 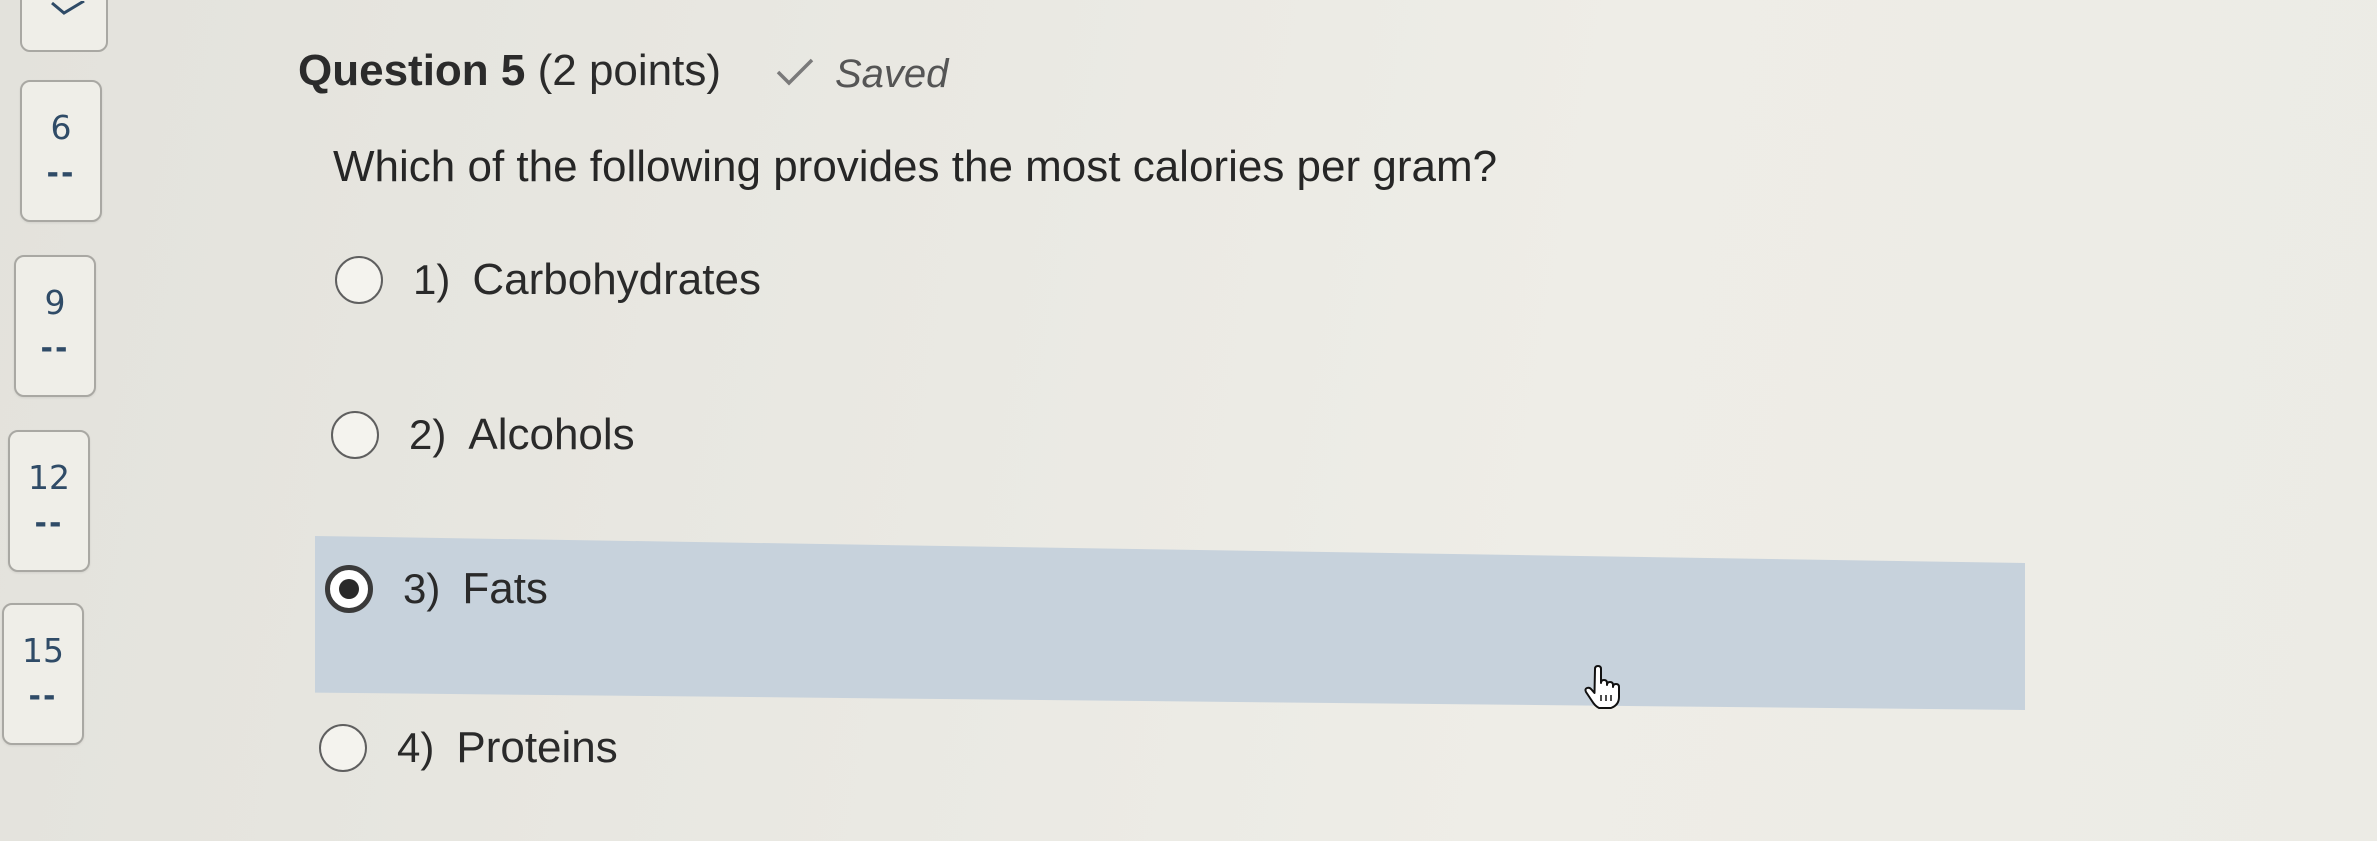 What do you see at coordinates (43, 674) in the screenshot?
I see `nav-card-question-15: 15 --` at bounding box center [43, 674].